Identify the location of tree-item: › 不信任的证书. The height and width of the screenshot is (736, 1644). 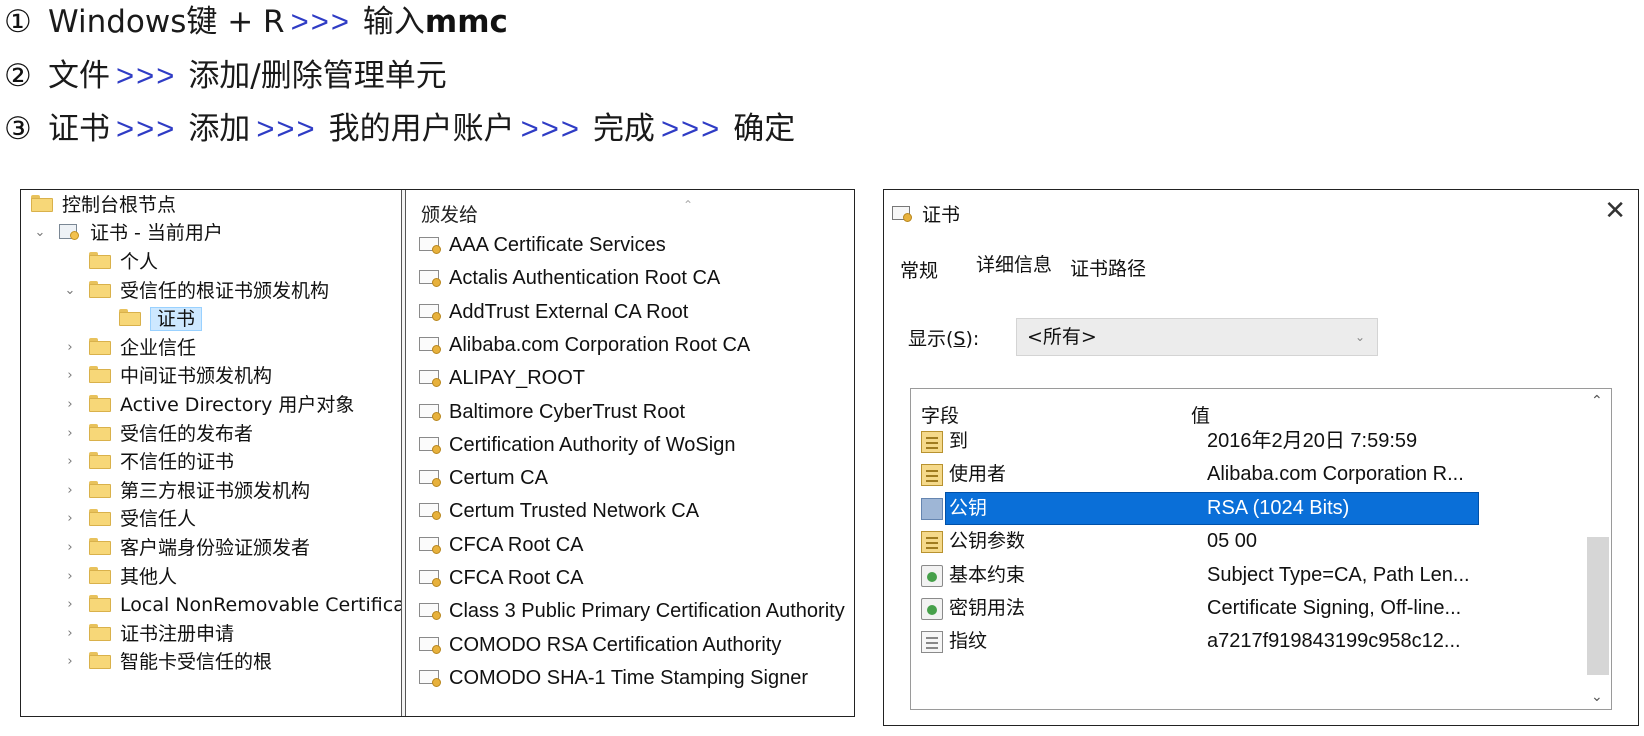
(150, 462).